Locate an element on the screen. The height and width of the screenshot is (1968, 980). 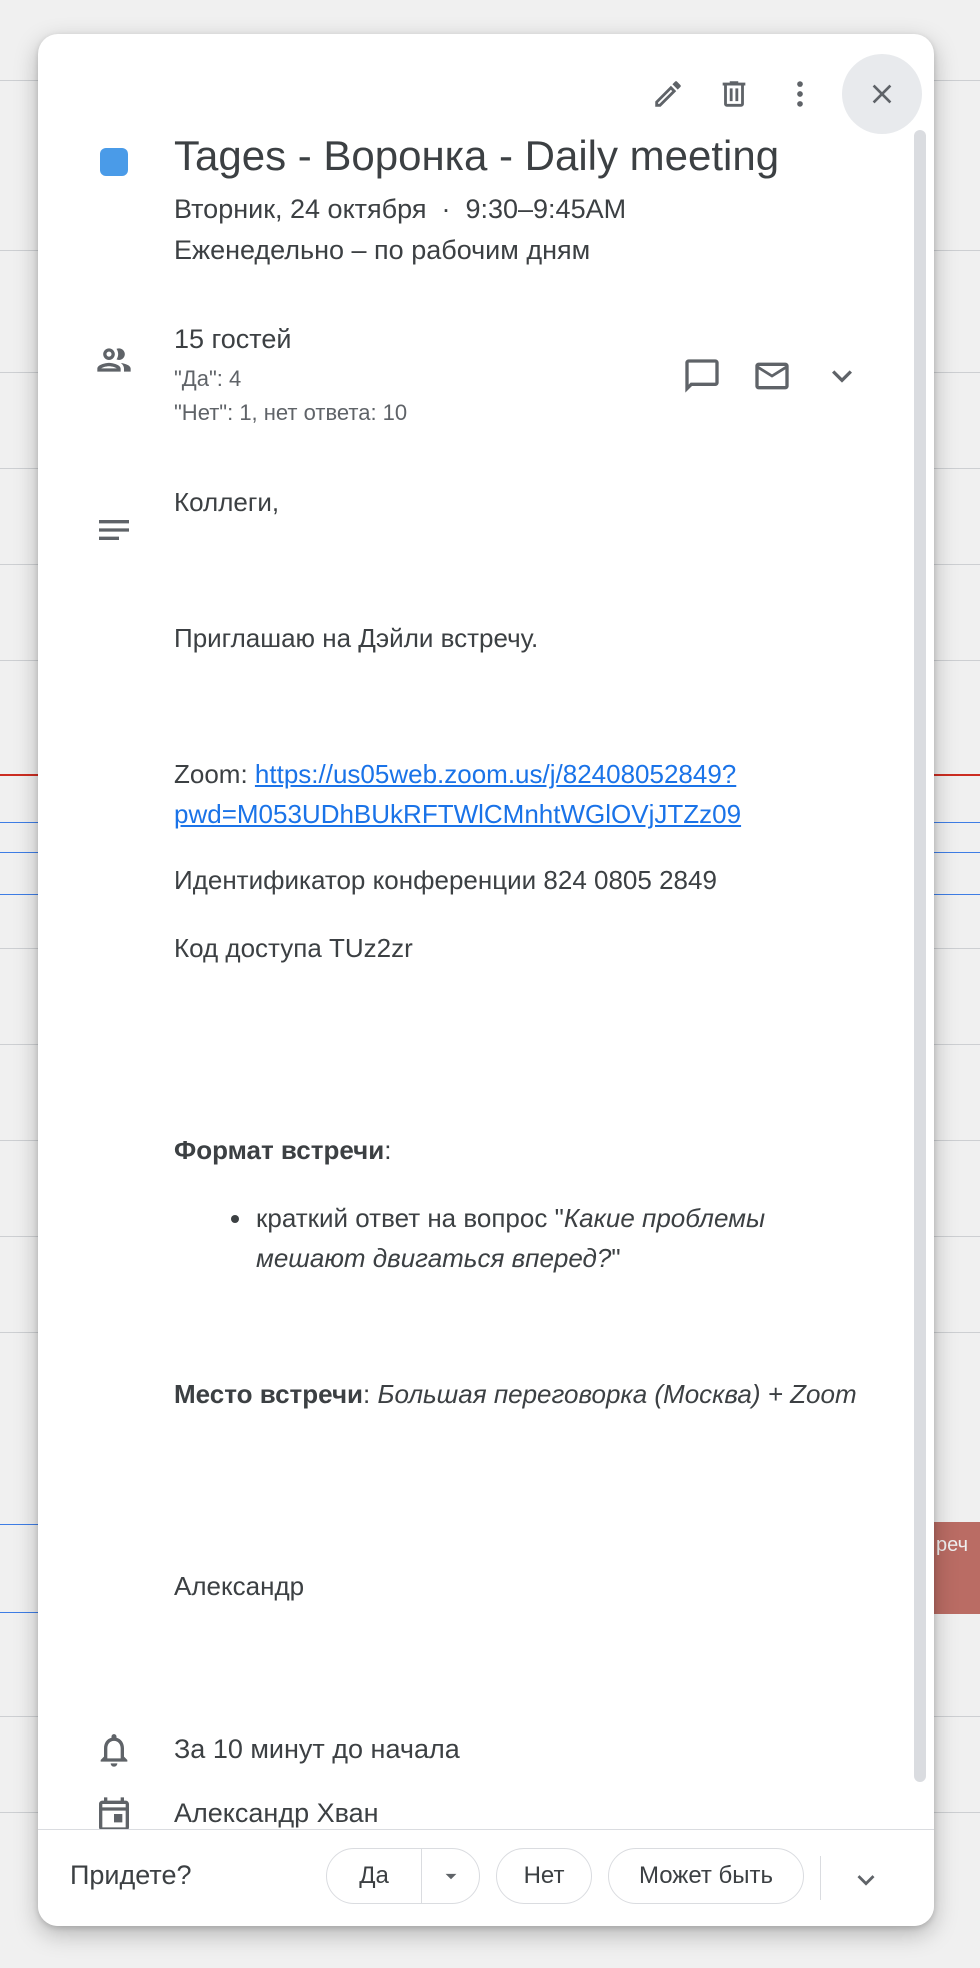
scrollbar is located at coordinates (920, 956).